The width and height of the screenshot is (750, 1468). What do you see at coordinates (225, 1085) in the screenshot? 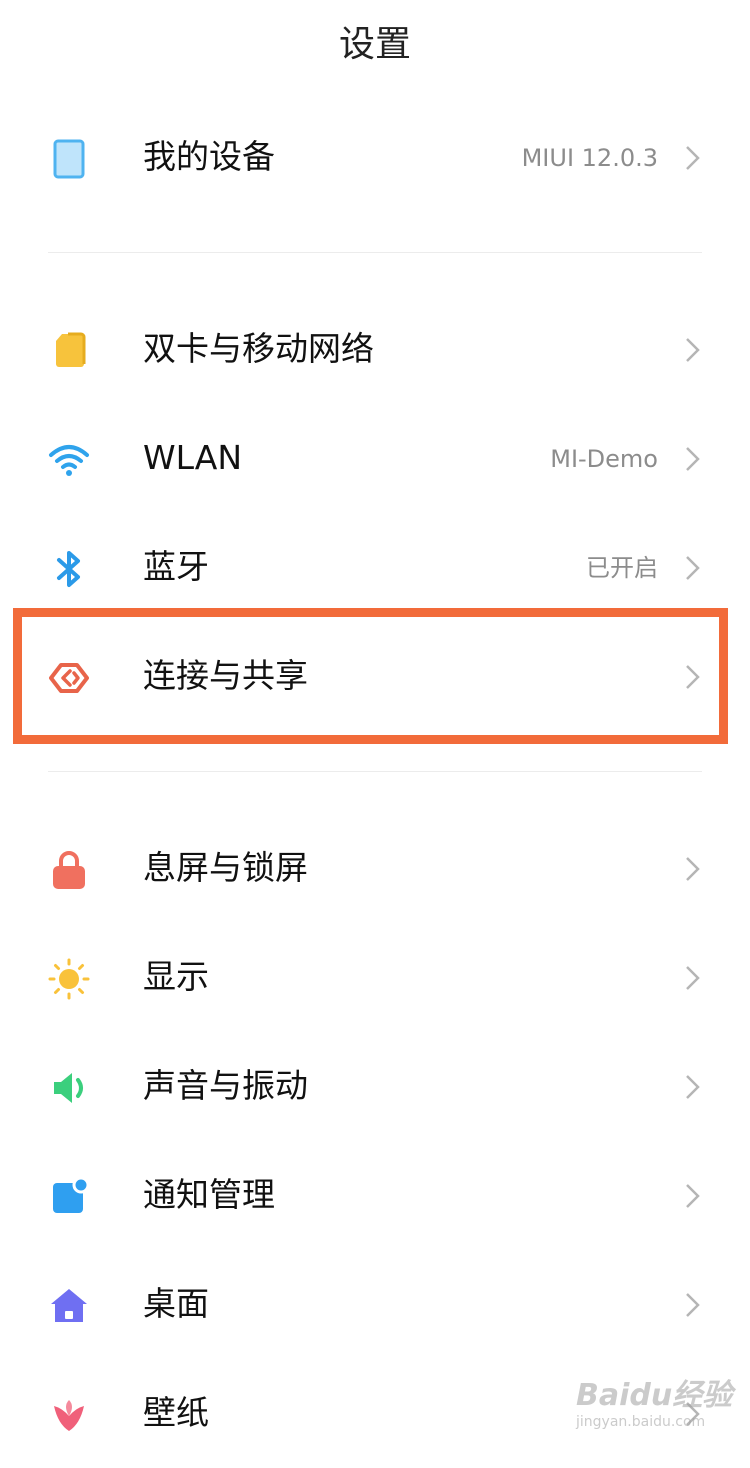
I see `settings-row-label: 声音与振动` at bounding box center [225, 1085].